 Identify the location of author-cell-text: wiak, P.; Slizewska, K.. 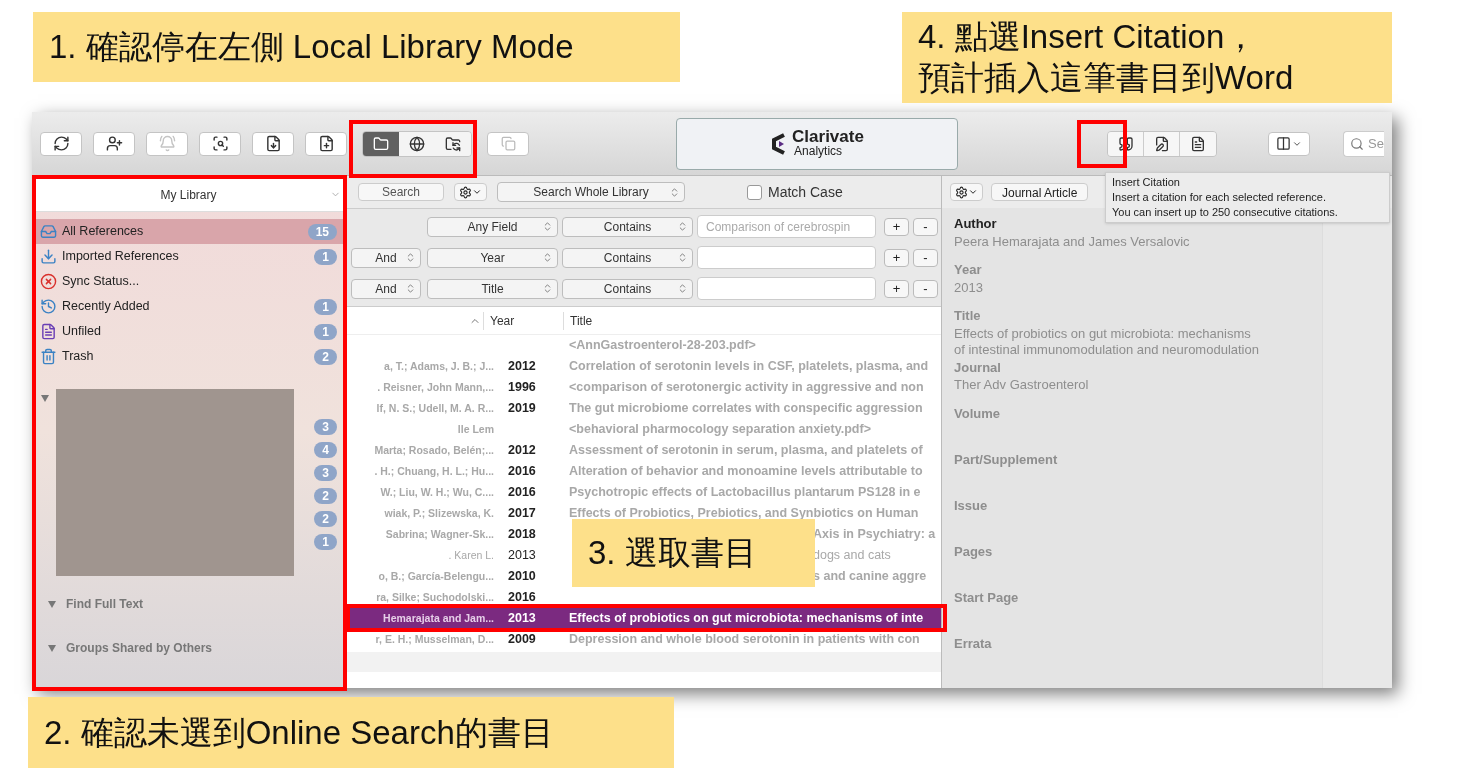
(439, 513).